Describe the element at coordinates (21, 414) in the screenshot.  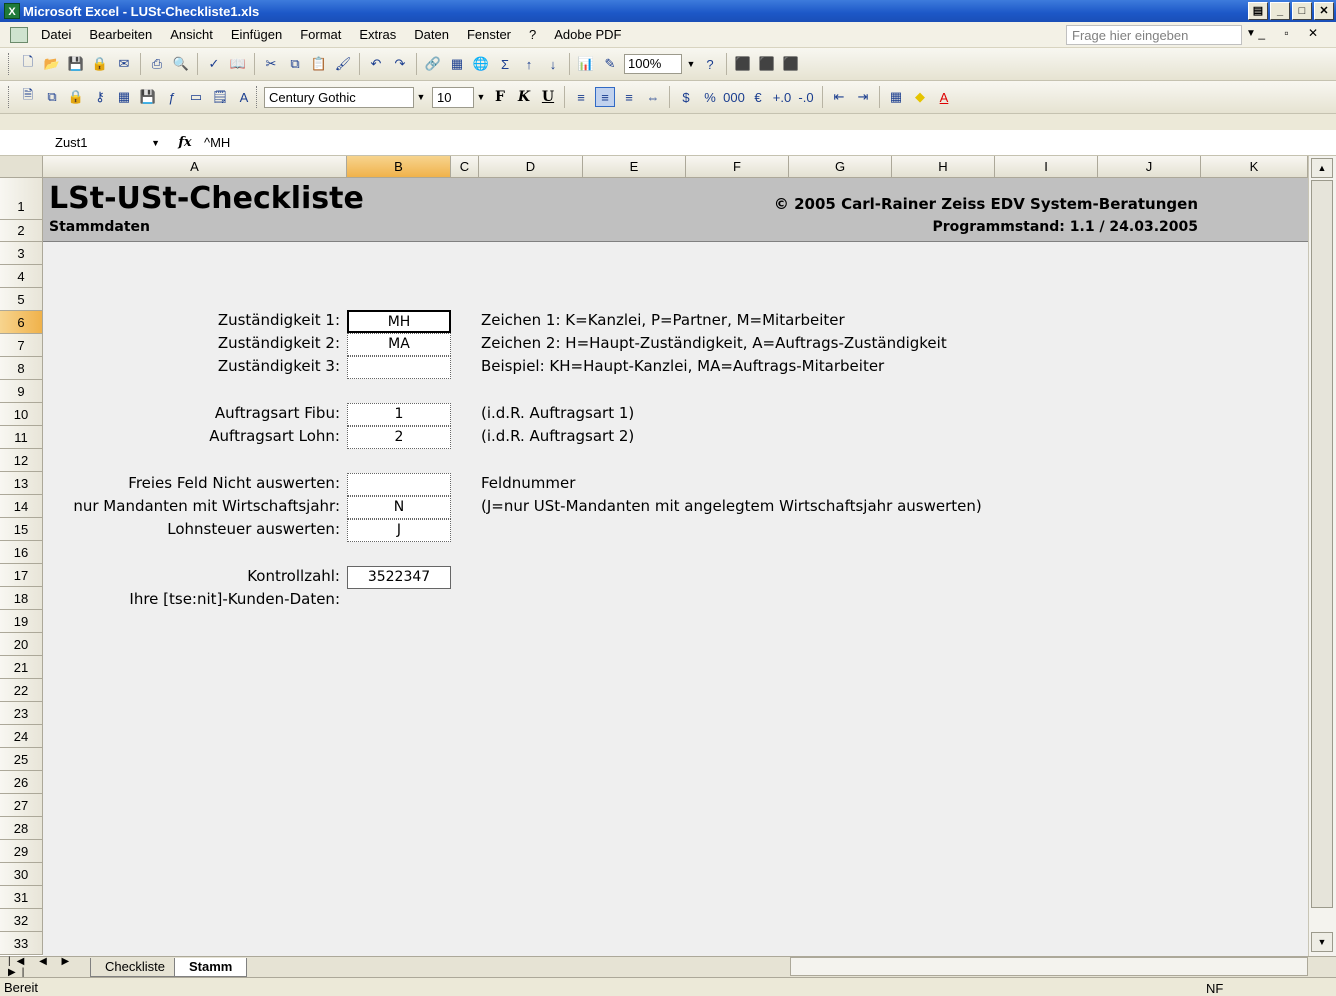
I see `row-header-10: 10` at that location.